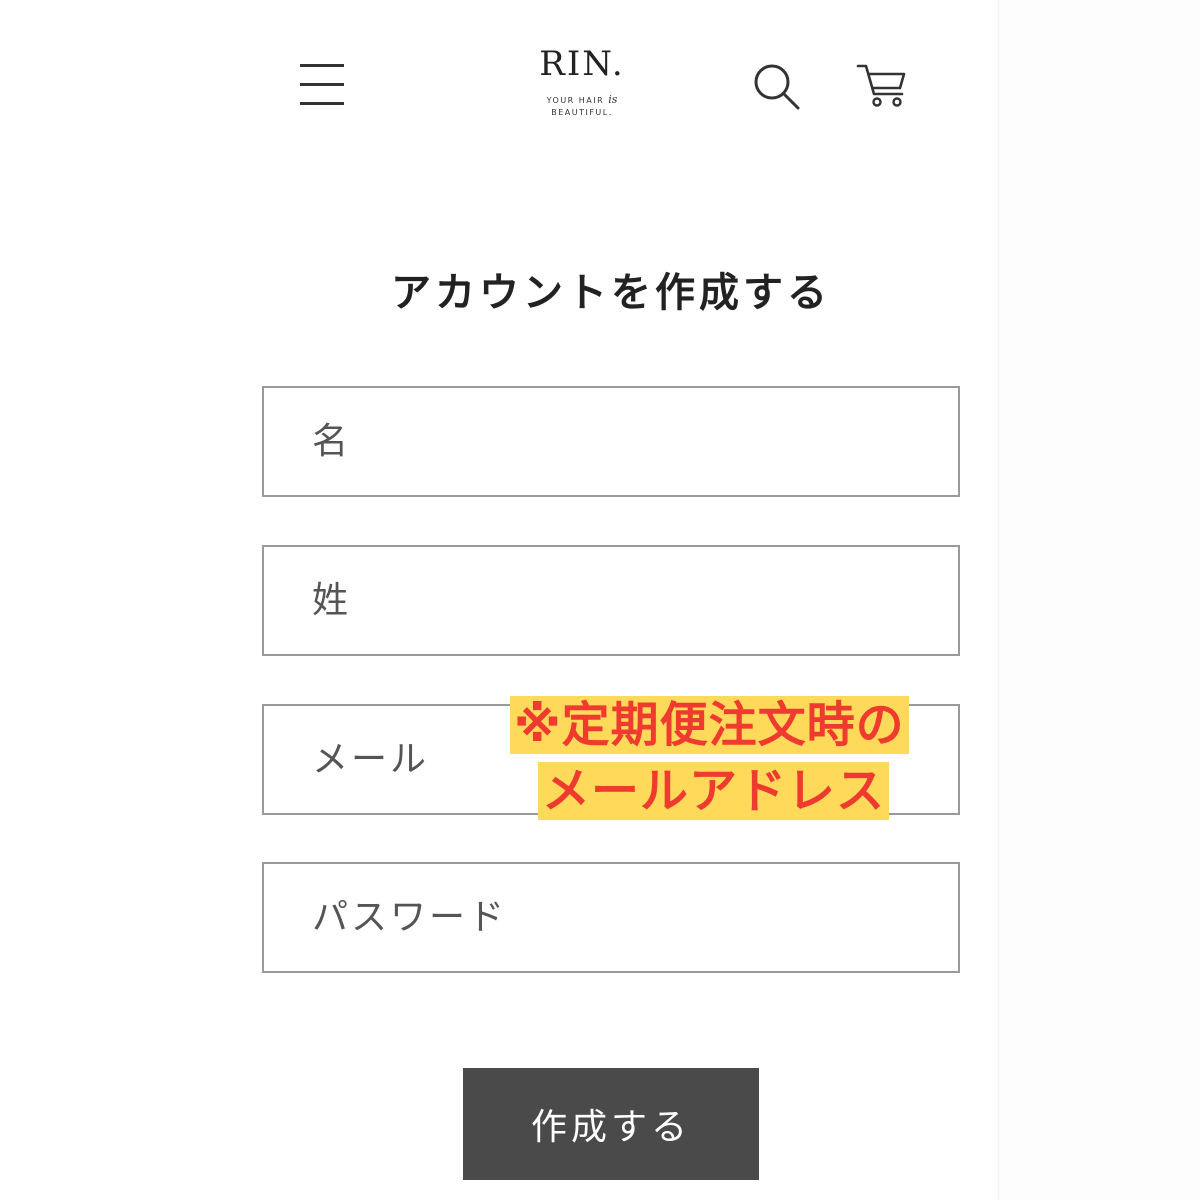  I want to click on search-icon, so click(777, 87).